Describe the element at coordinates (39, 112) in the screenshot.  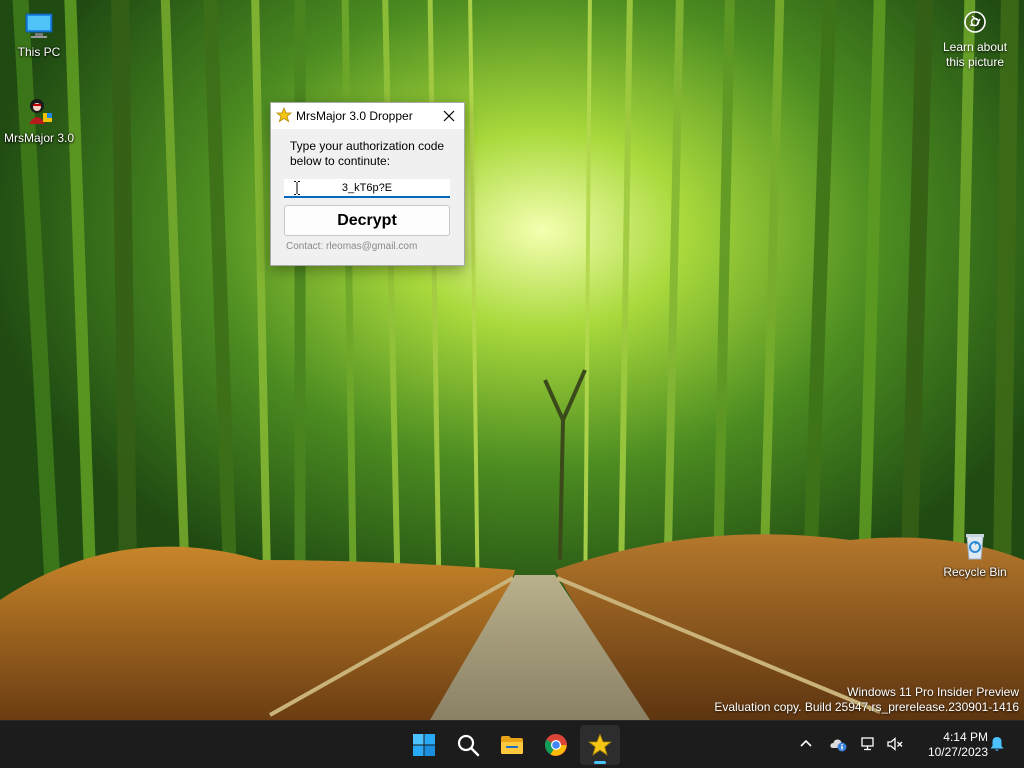
I see `app-icon` at that location.